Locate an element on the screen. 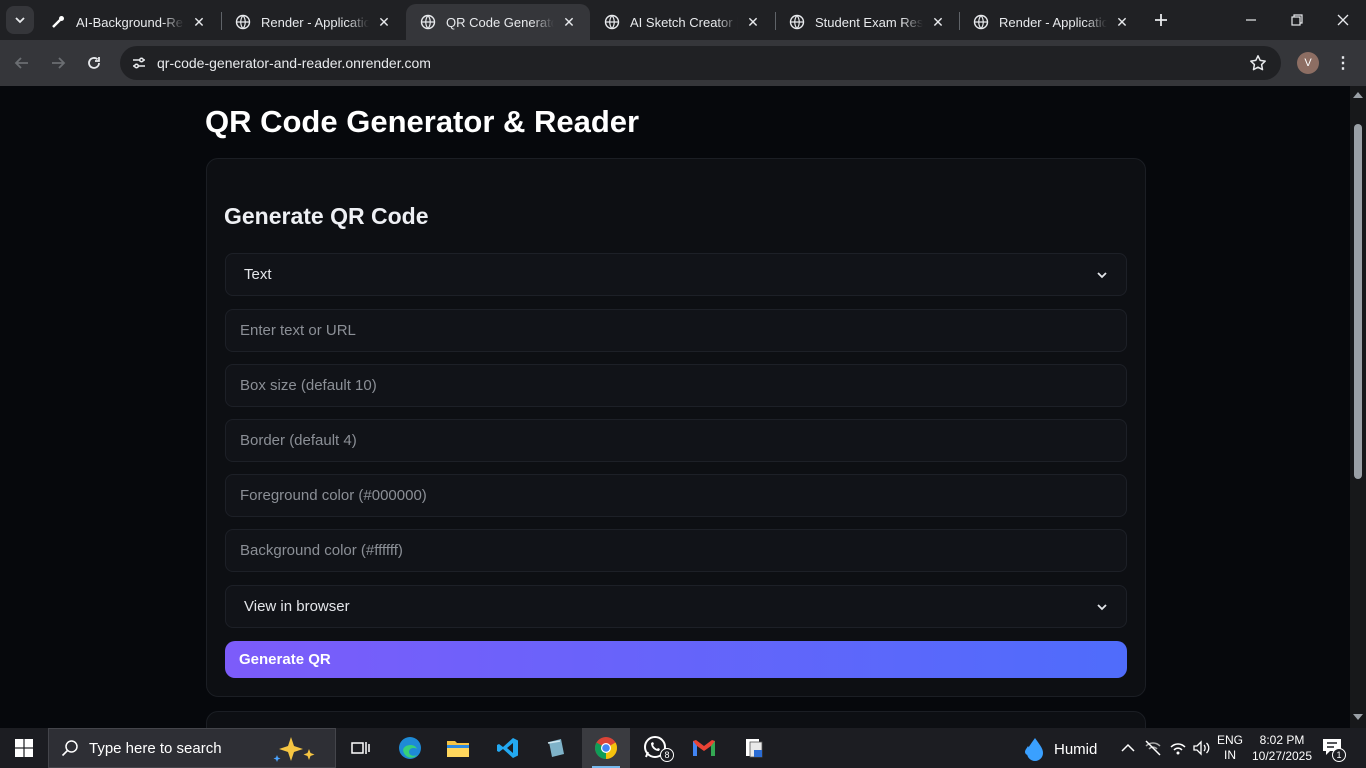 Image resolution: width=1366 pixels, height=768 pixels. file-explorer-app is located at coordinates (458, 748).